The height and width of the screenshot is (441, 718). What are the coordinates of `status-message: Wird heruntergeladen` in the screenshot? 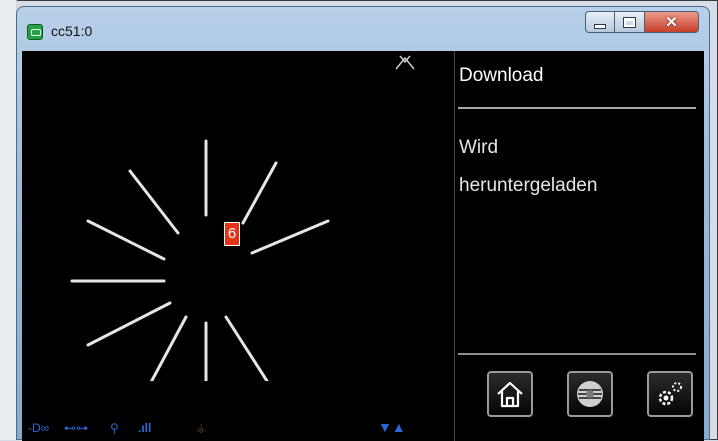 It's located at (574, 167).